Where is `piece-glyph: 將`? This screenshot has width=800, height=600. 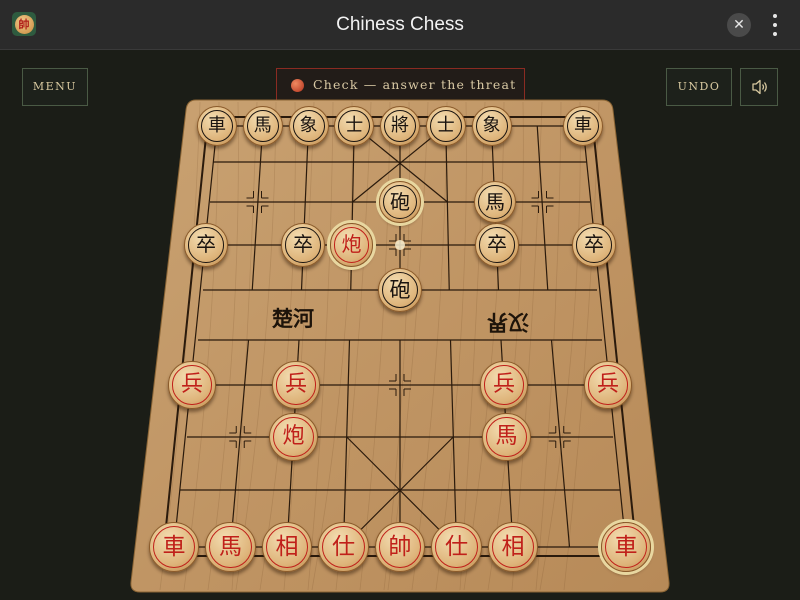
piece-glyph: 將 is located at coordinates (400, 126).